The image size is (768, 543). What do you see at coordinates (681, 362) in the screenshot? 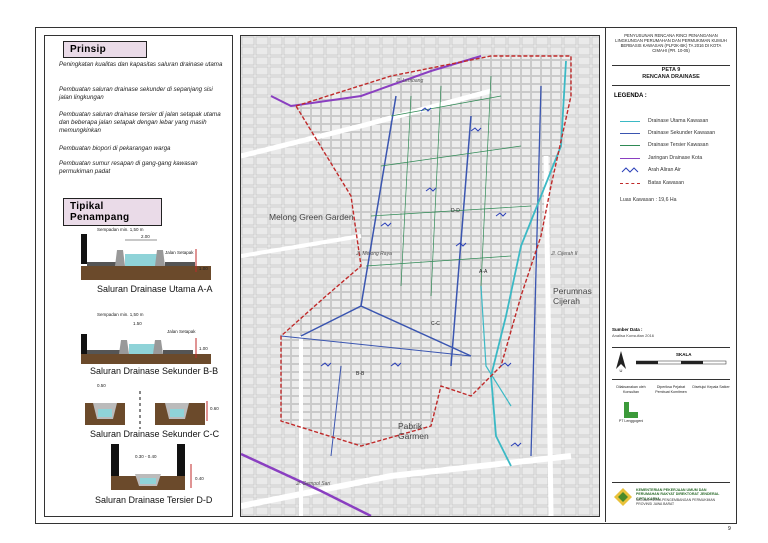
I see `scale-bar` at bounding box center [681, 362].